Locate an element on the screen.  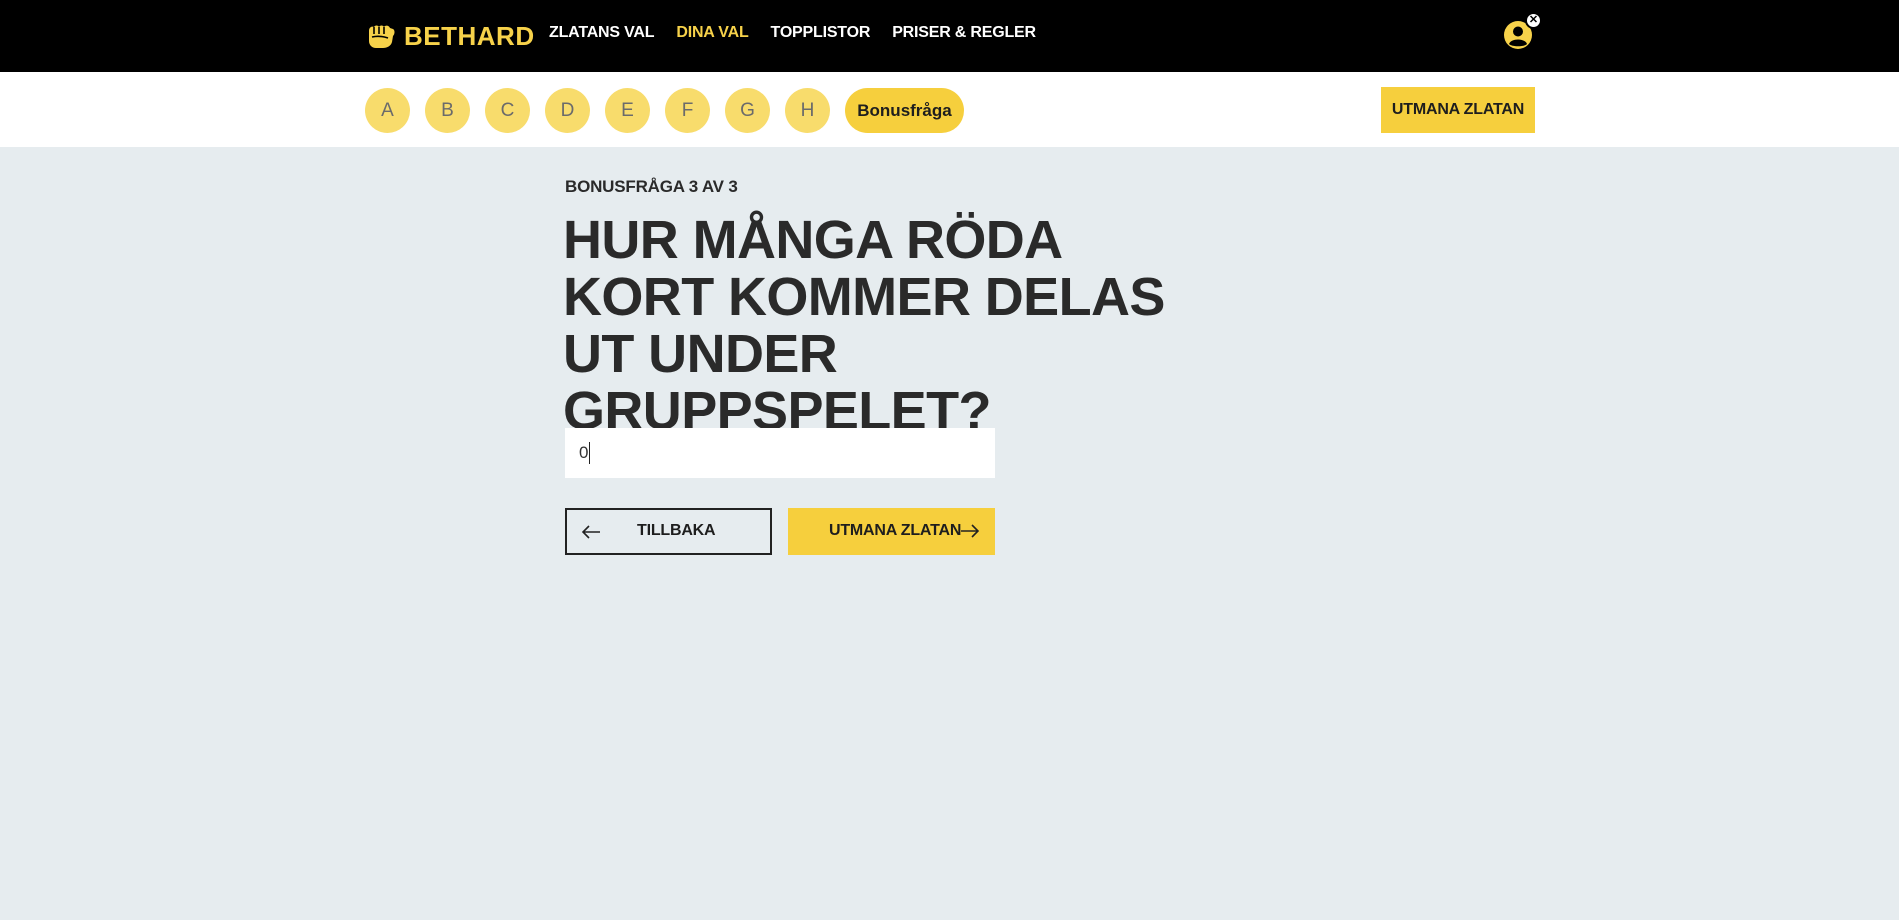
group-button-a: A is located at coordinates (387, 110).